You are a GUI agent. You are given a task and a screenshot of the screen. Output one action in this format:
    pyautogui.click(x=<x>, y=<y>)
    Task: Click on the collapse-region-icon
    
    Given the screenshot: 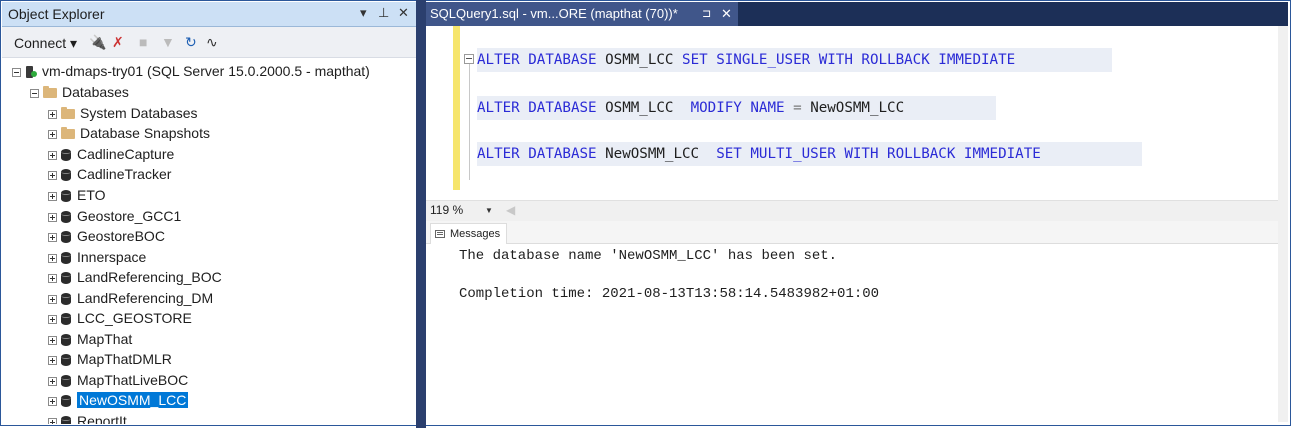 What is the action you would take?
    pyautogui.click(x=469, y=59)
    